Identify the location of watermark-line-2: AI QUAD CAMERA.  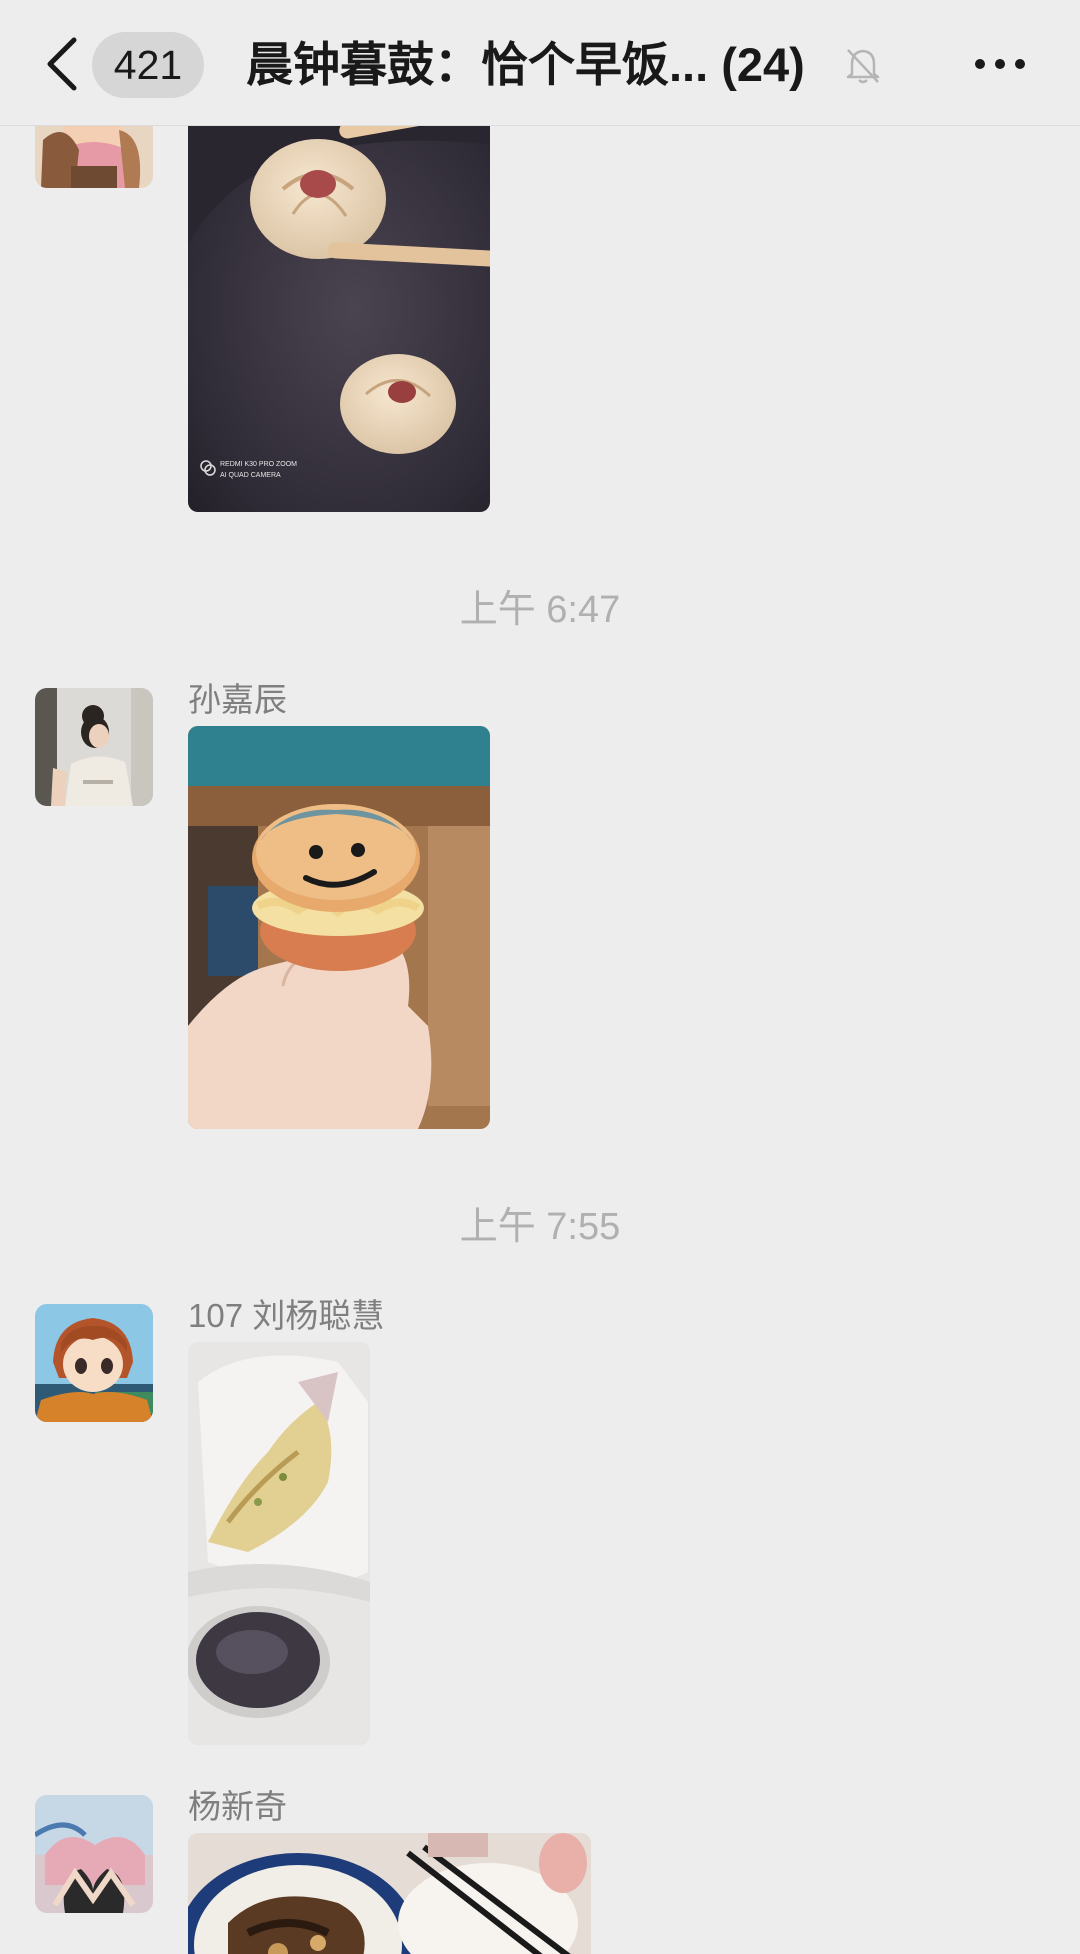
(250, 475).